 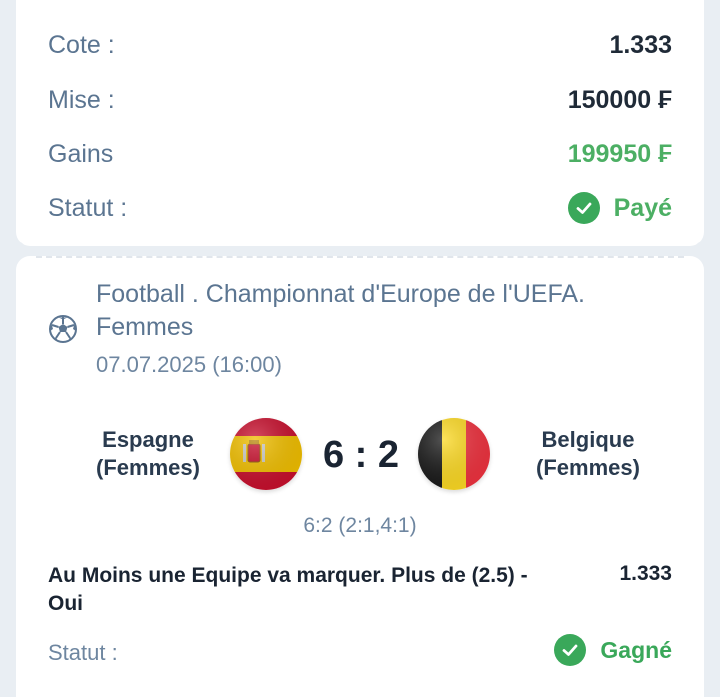 What do you see at coordinates (361, 455) in the screenshot?
I see `match-score: 6 : 2` at bounding box center [361, 455].